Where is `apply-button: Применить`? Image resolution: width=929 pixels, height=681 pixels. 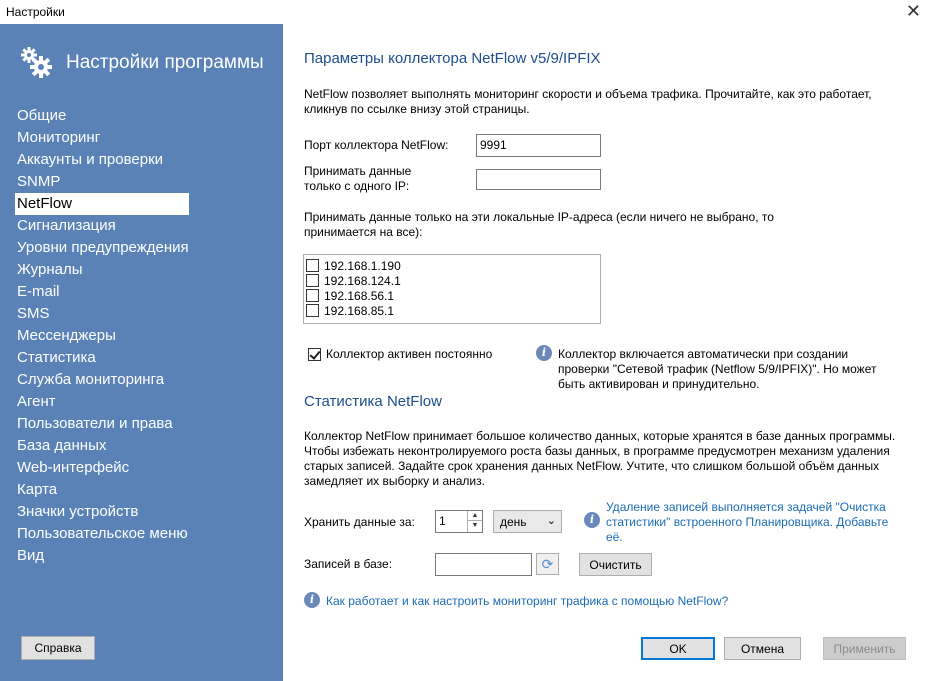
apply-button: Применить is located at coordinates (864, 648).